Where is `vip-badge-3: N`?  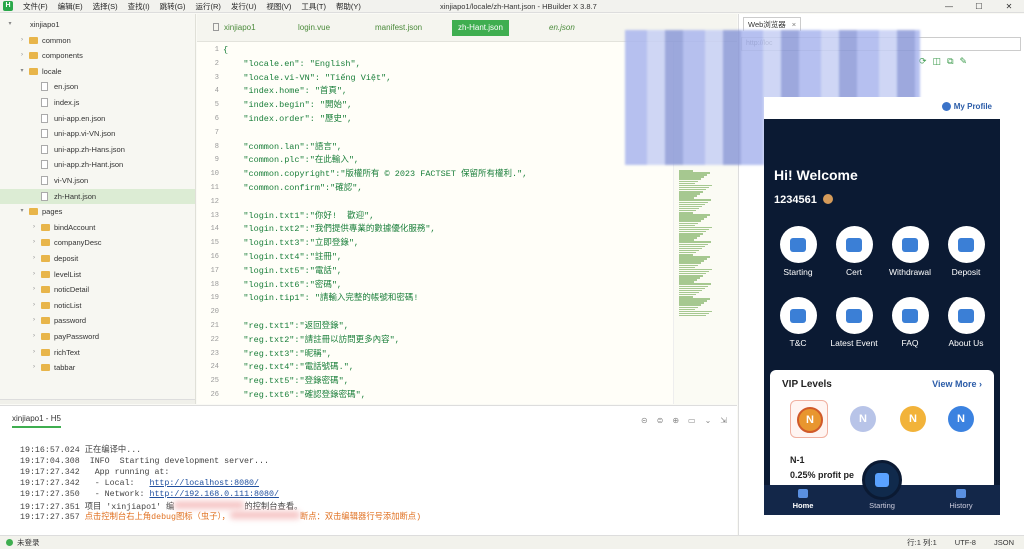 vip-badge-3: N is located at coordinates (913, 419).